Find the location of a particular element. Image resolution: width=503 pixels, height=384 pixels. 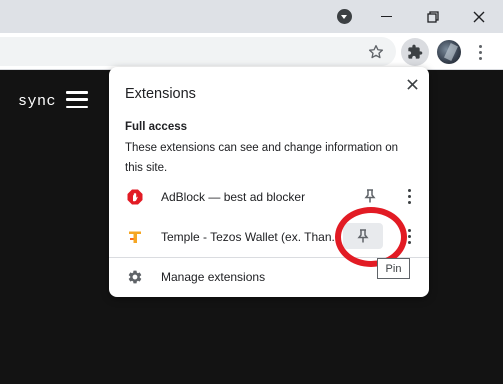

tab-search-button is located at coordinates (344, 16).